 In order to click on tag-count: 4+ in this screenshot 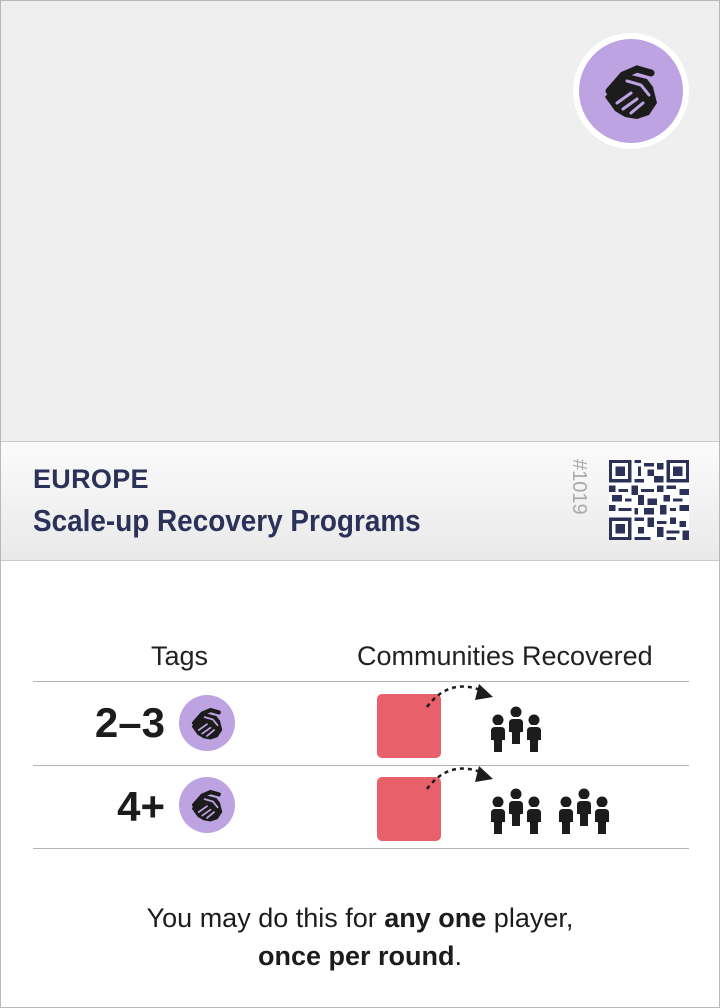, I will do `click(141, 806)`.